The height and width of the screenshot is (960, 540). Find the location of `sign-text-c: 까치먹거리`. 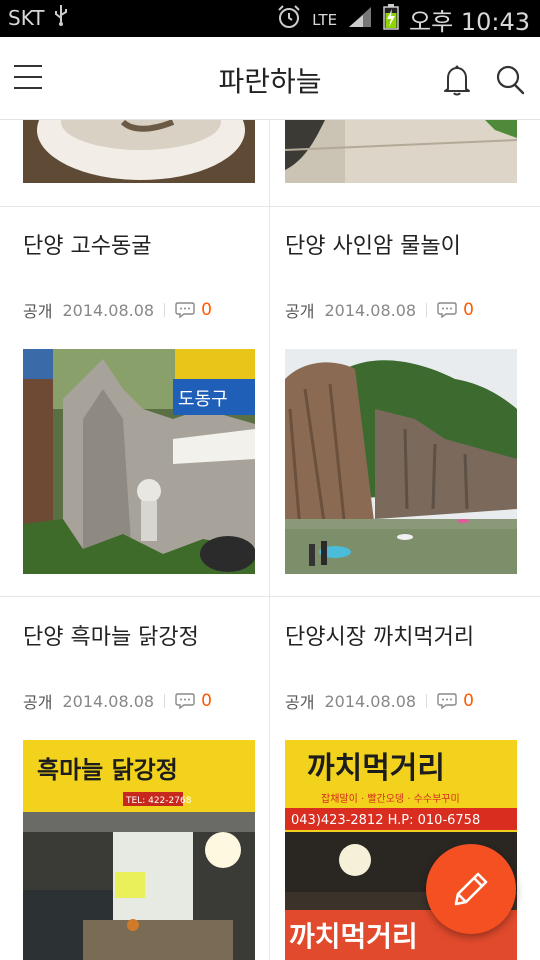

sign-text-c: 까치먹거리 is located at coordinates (376, 768).